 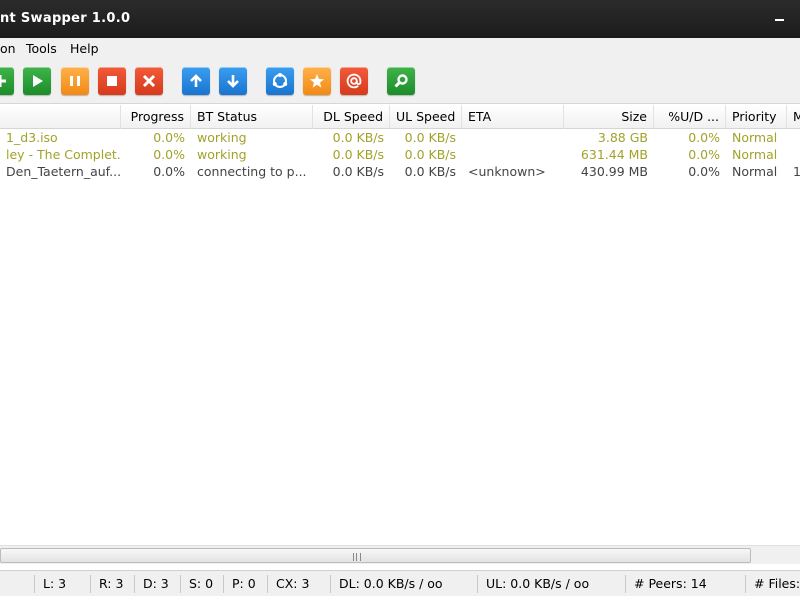 I want to click on search-button, so click(x=401, y=81).